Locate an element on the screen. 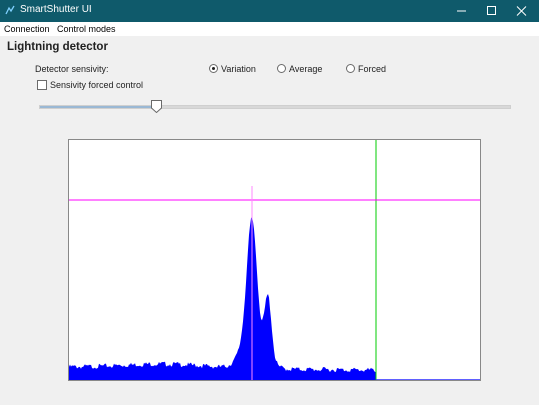 The width and height of the screenshot is (539, 405). sensivity-slider-fill is located at coordinates (99, 107).